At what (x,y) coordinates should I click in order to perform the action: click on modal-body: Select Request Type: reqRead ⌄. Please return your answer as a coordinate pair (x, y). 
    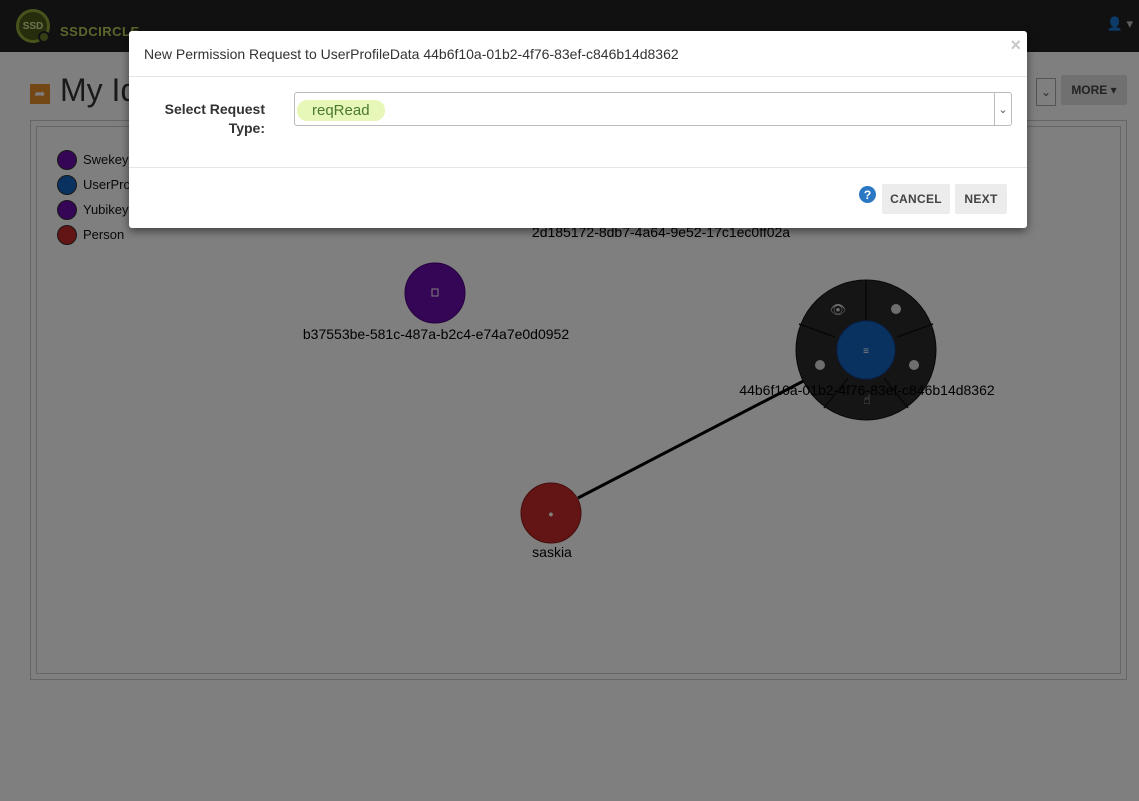
    Looking at the image, I should click on (578, 122).